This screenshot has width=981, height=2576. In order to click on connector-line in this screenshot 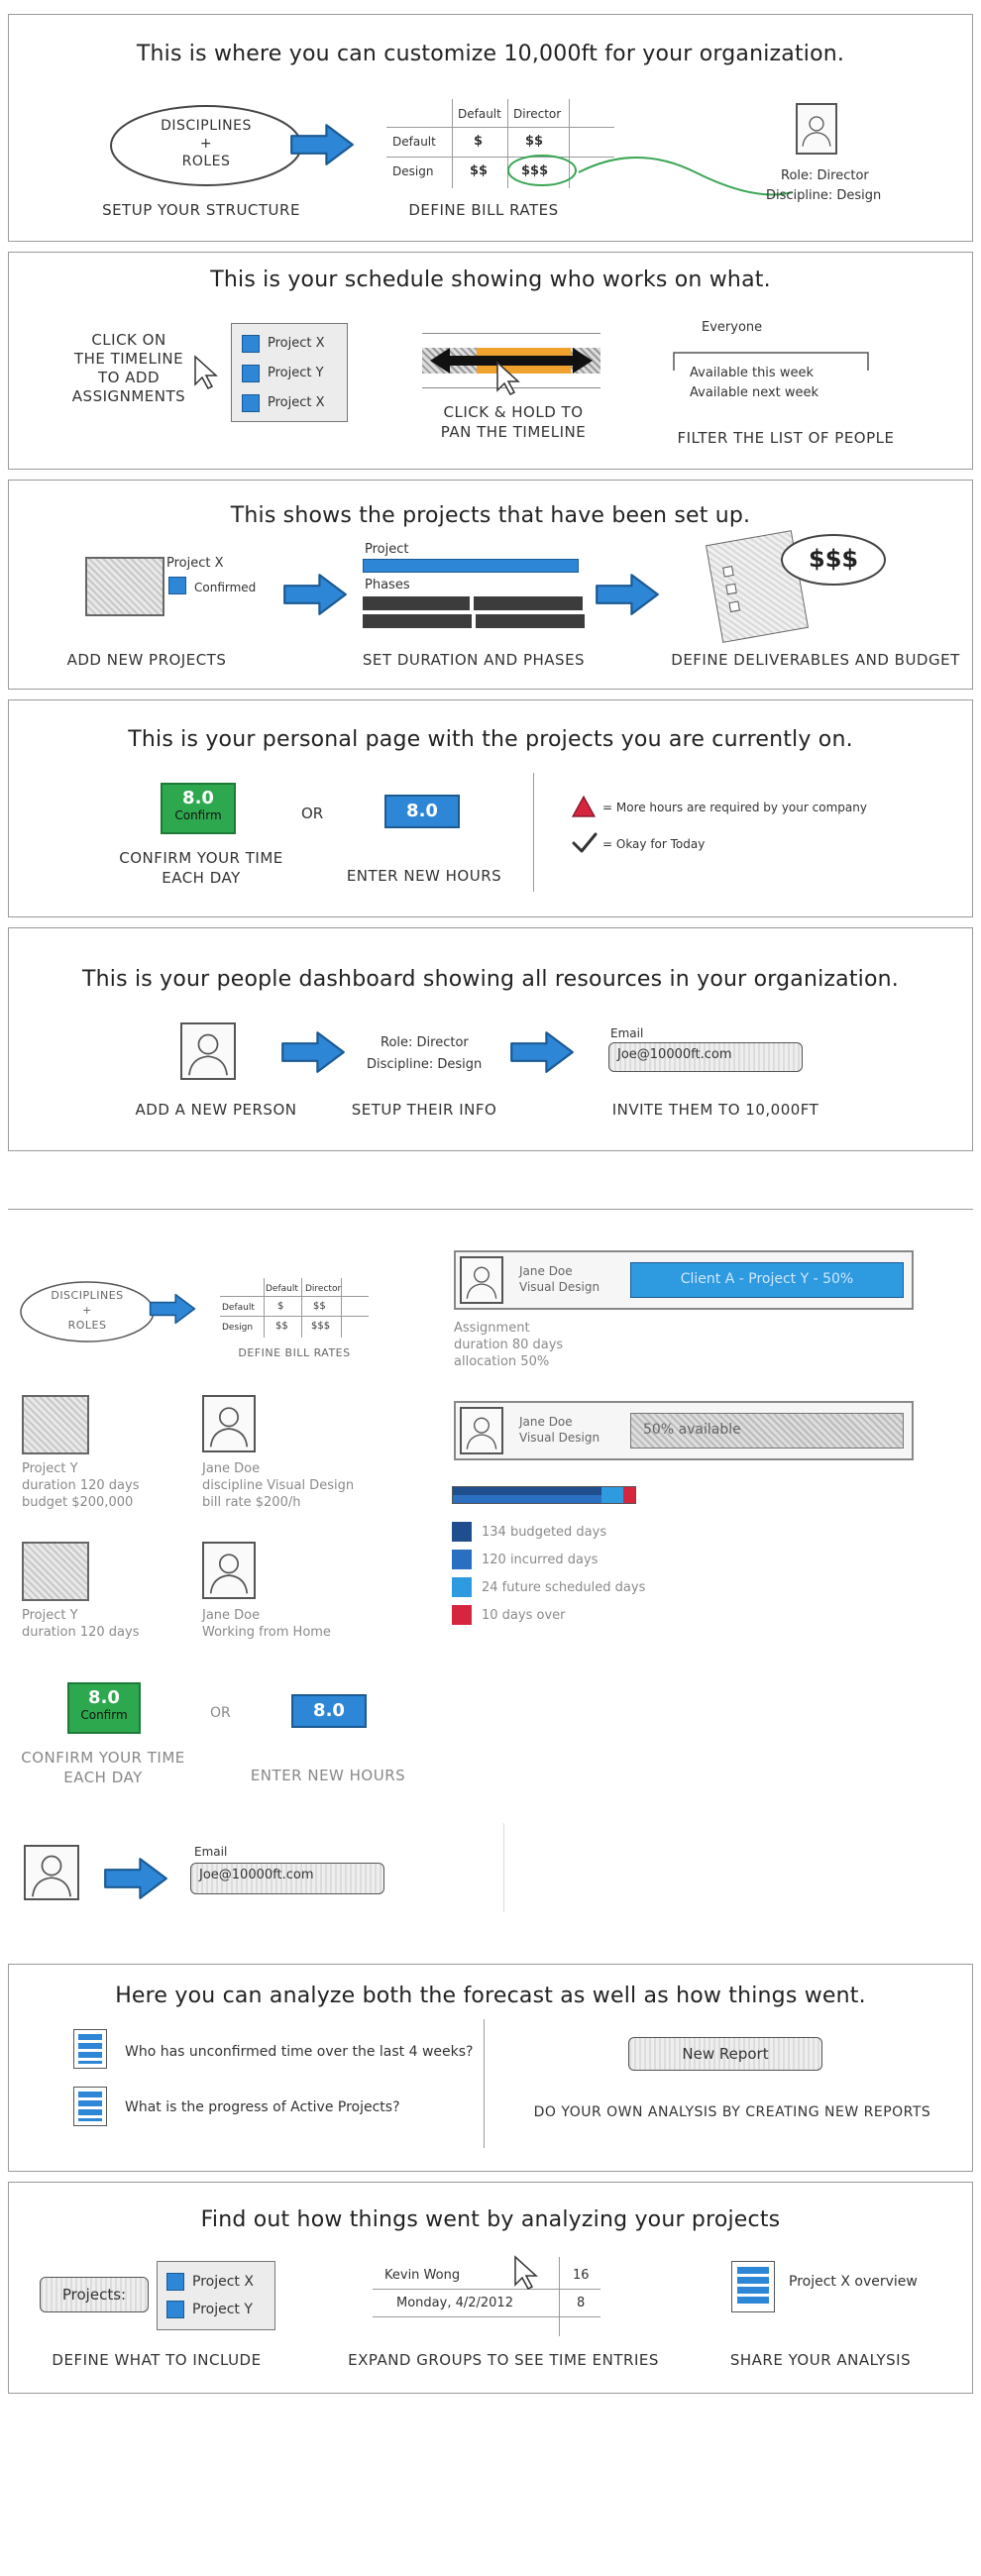, I will do `click(686, 176)`.